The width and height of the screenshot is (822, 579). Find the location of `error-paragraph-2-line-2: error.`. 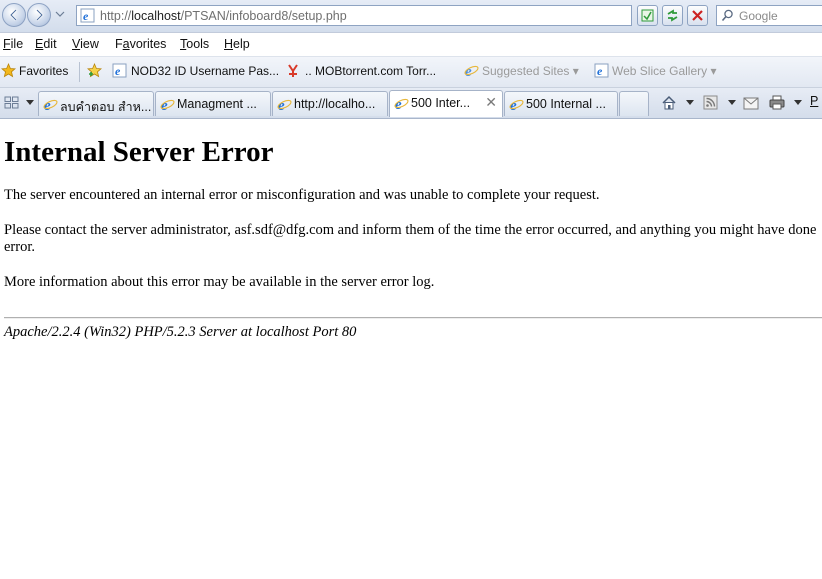

error-paragraph-2-line-2: error. is located at coordinates (19, 247).